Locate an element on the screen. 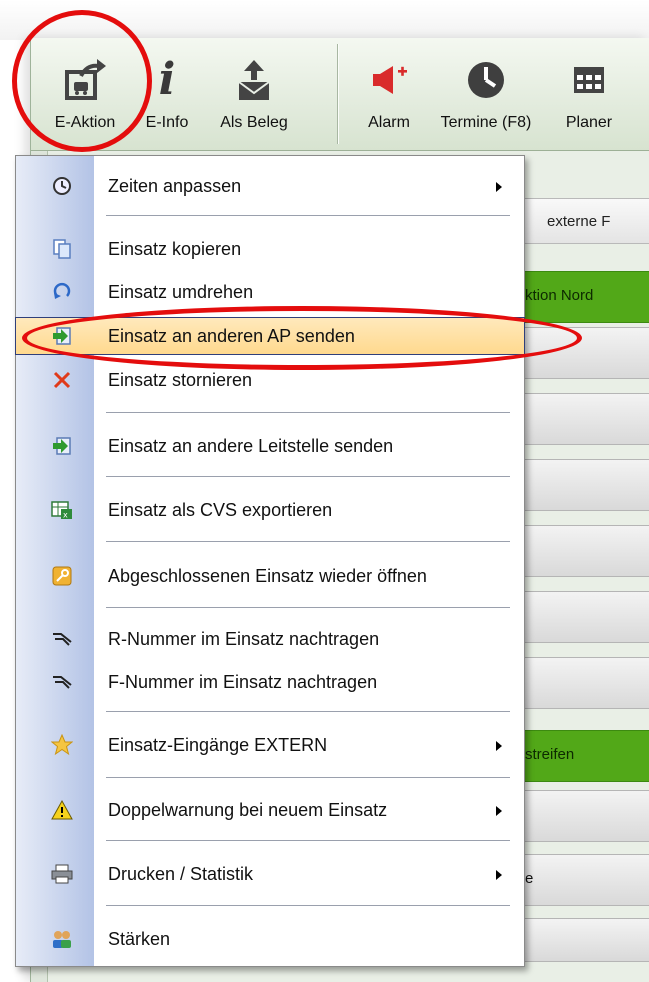  menu-item-label: Drucken / Statistik is located at coordinates (181, 874).